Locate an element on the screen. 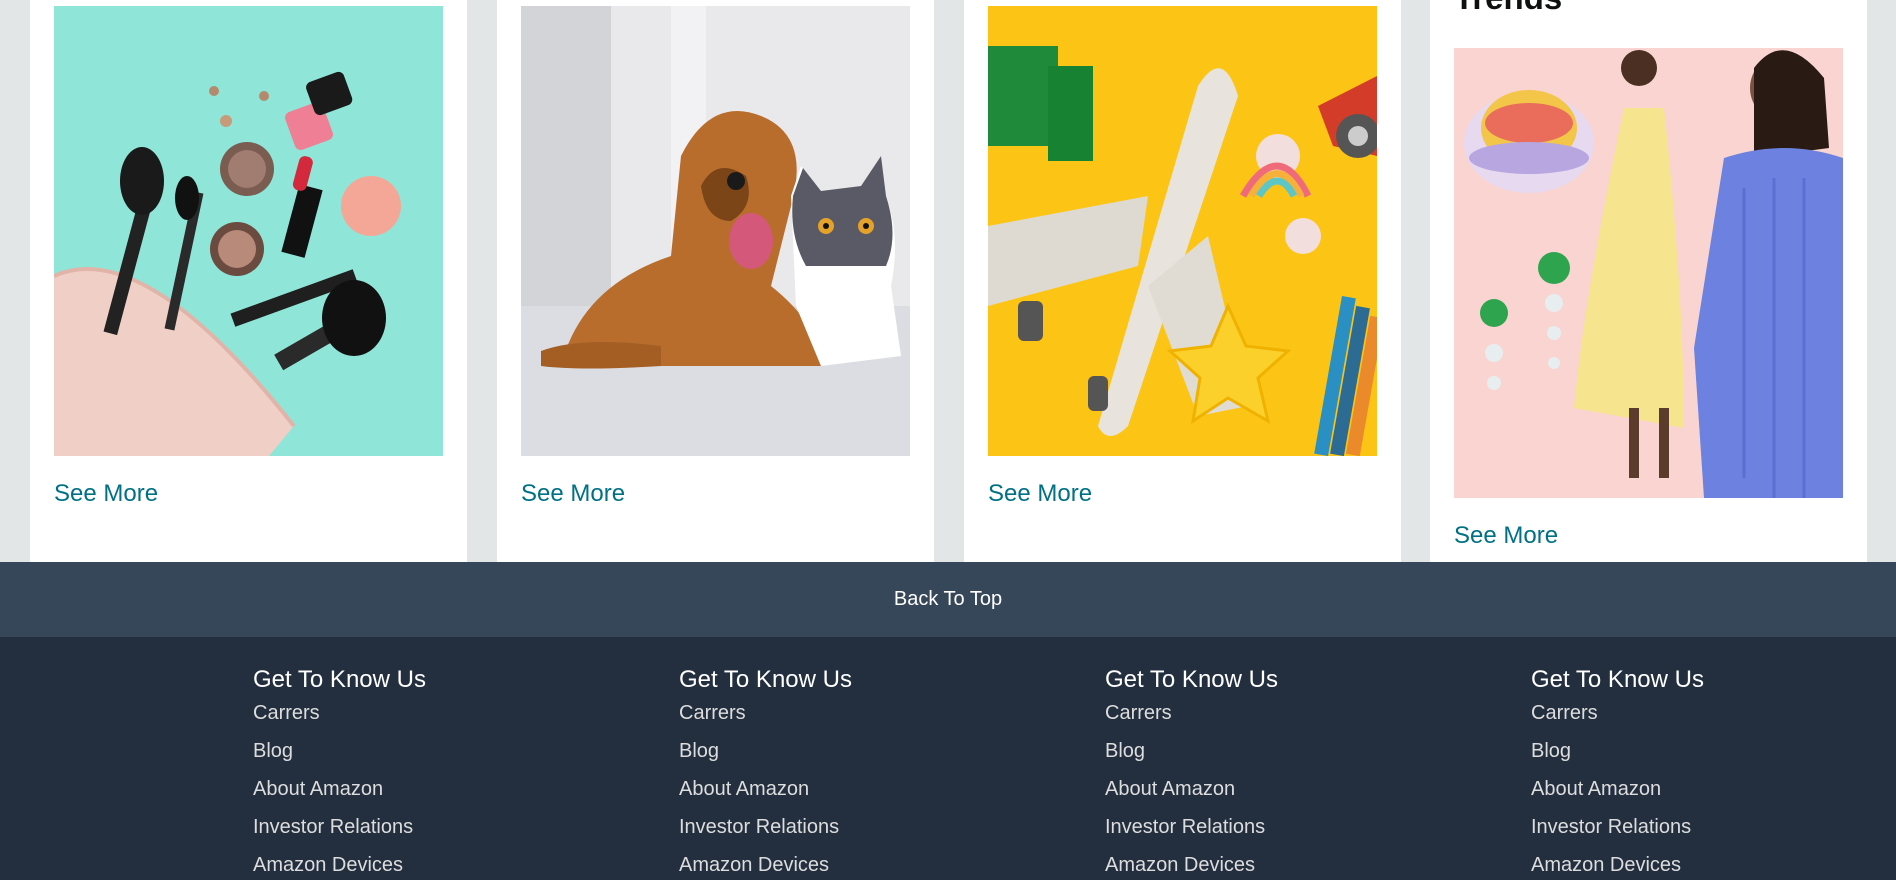 This screenshot has height=880, width=1896. category-card-toys: See More is located at coordinates (1182, 281).